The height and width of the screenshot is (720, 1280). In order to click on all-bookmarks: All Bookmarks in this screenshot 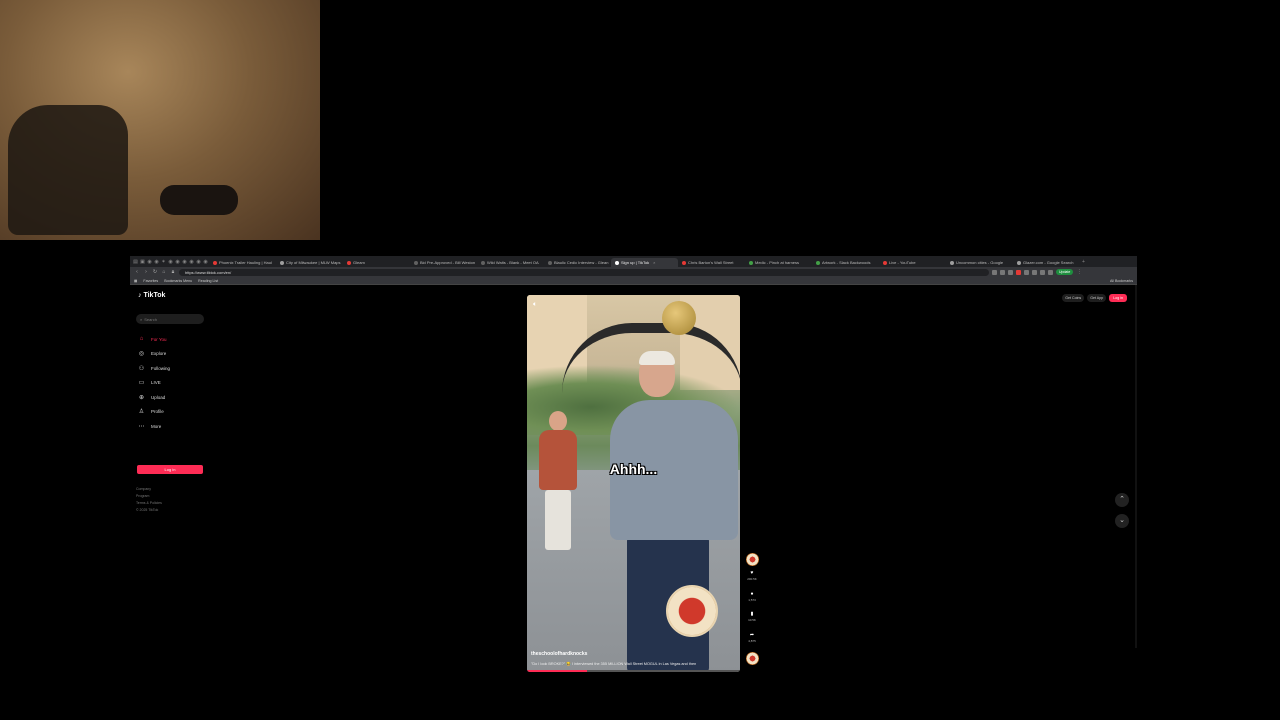, I will do `click(1121, 281)`.